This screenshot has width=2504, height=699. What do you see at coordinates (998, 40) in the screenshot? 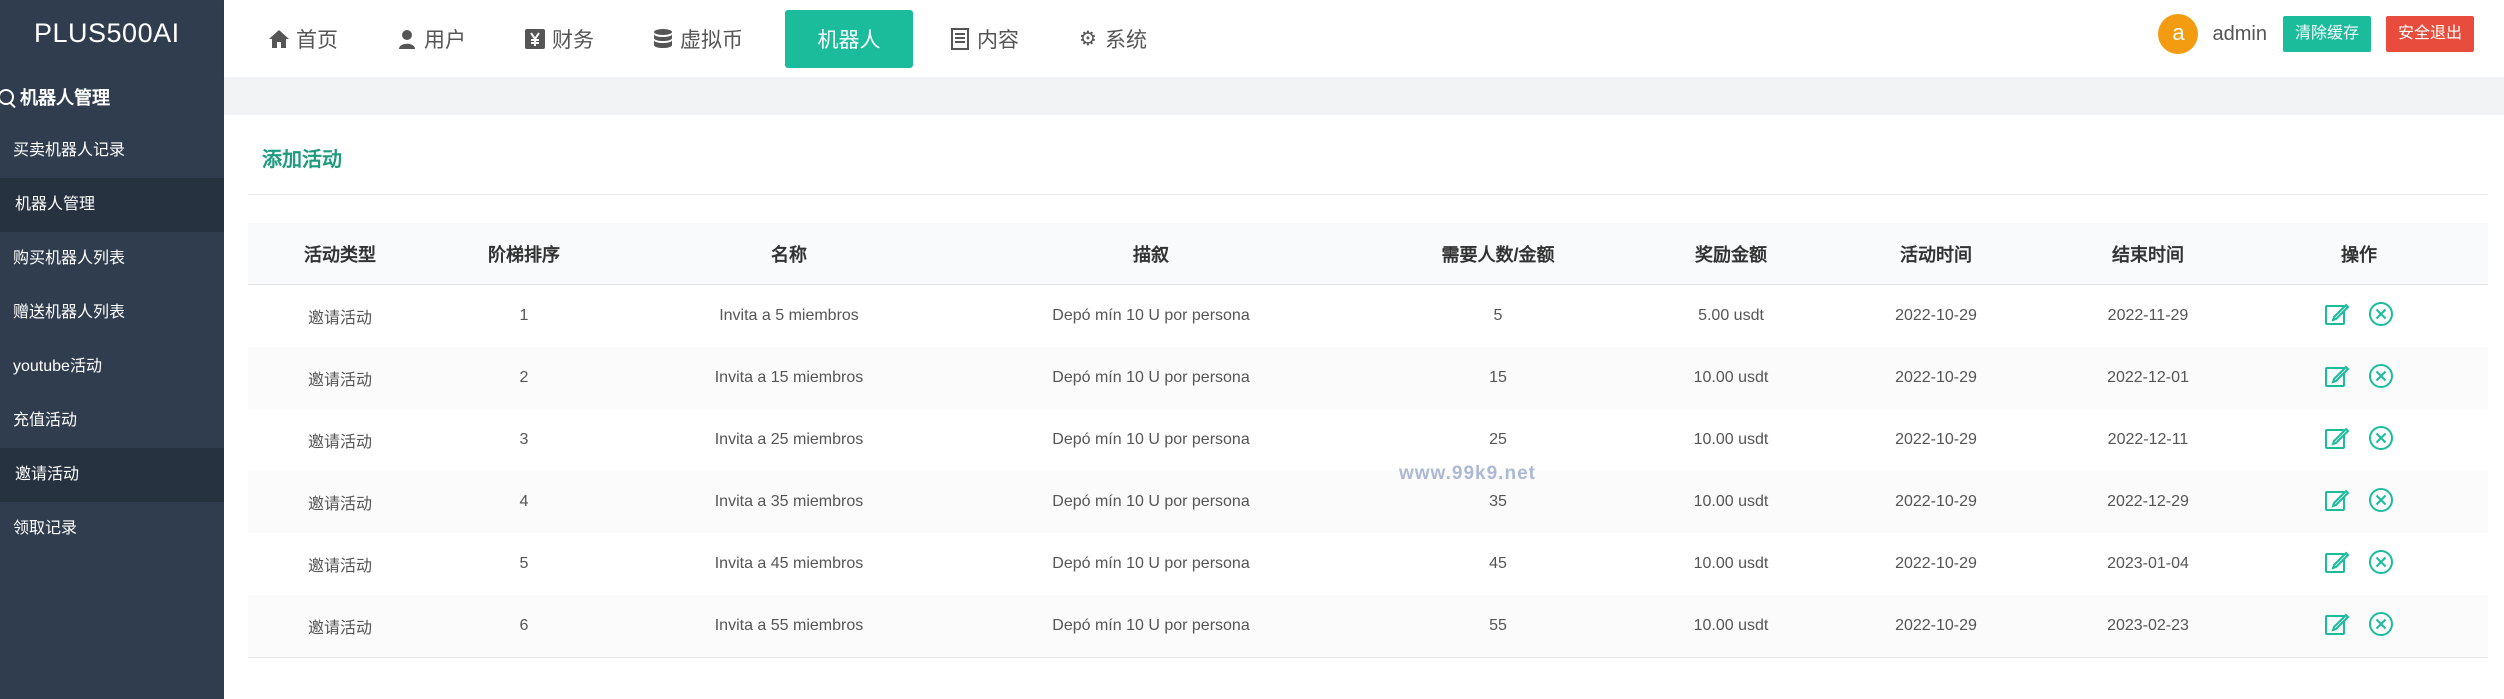
I see `nav-content-label: 内容` at bounding box center [998, 40].